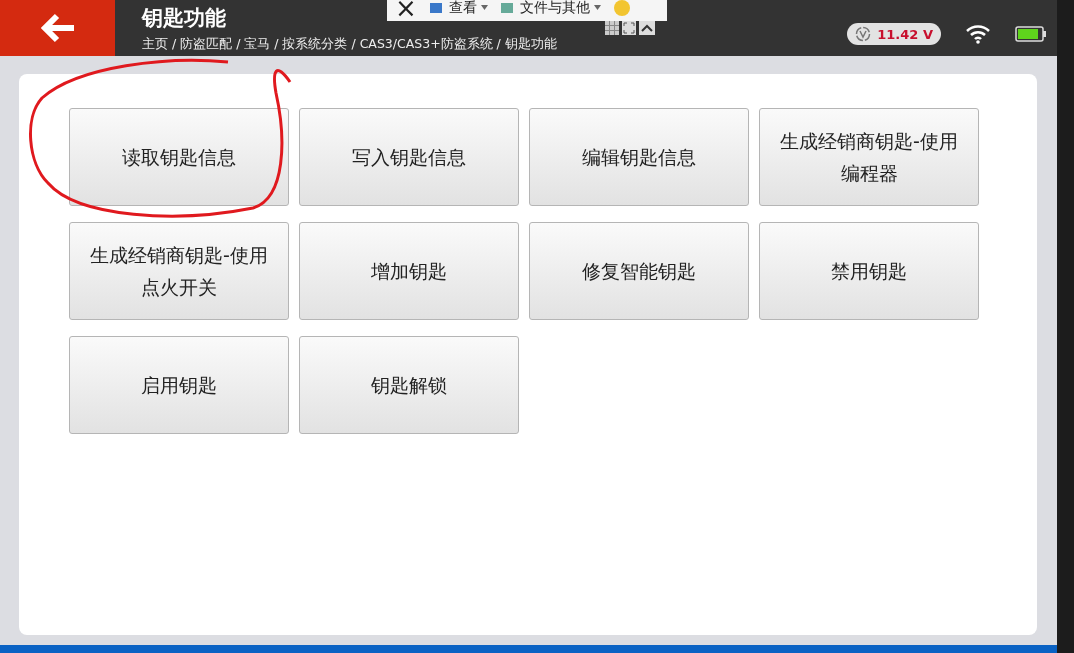 This screenshot has width=1074, height=653. What do you see at coordinates (863, 34) in the screenshot?
I see `voltmeter-icon` at bounding box center [863, 34].